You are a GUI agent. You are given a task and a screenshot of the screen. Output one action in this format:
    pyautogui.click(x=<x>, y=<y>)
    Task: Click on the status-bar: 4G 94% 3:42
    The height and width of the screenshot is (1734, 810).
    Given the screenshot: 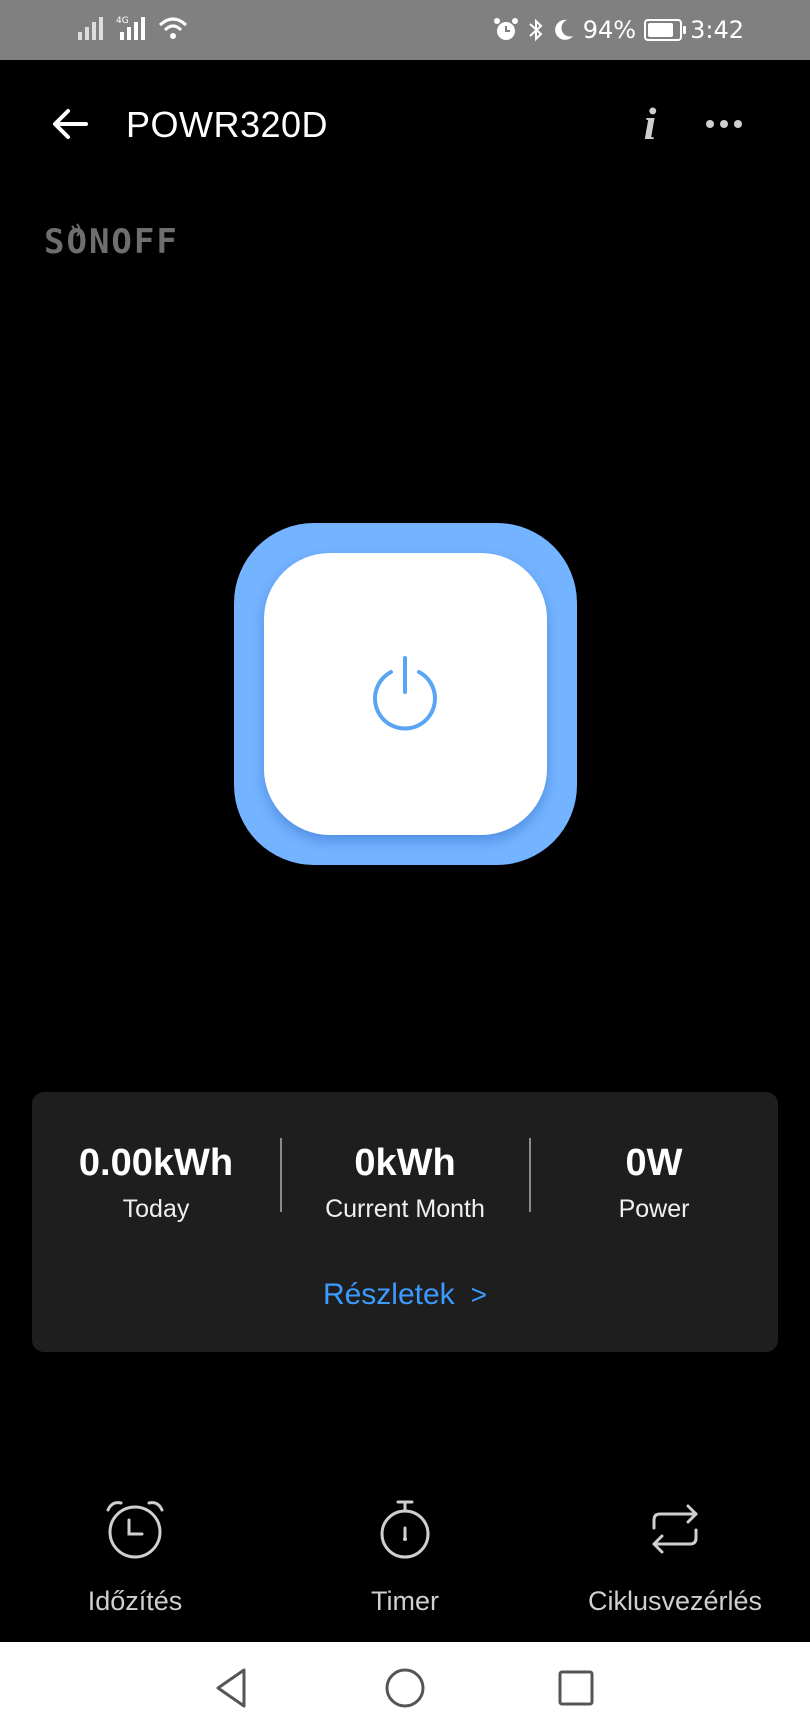 What is the action you would take?
    pyautogui.click(x=405, y=30)
    